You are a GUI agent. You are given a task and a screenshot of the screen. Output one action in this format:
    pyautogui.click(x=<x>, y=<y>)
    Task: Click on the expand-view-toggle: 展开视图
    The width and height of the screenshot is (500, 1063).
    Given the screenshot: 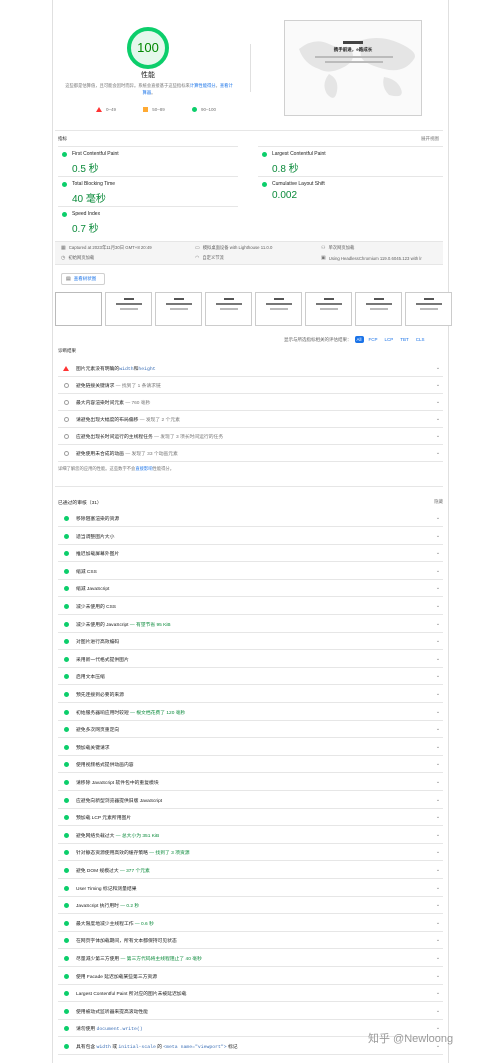 What is the action you would take?
    pyautogui.click(x=430, y=139)
    